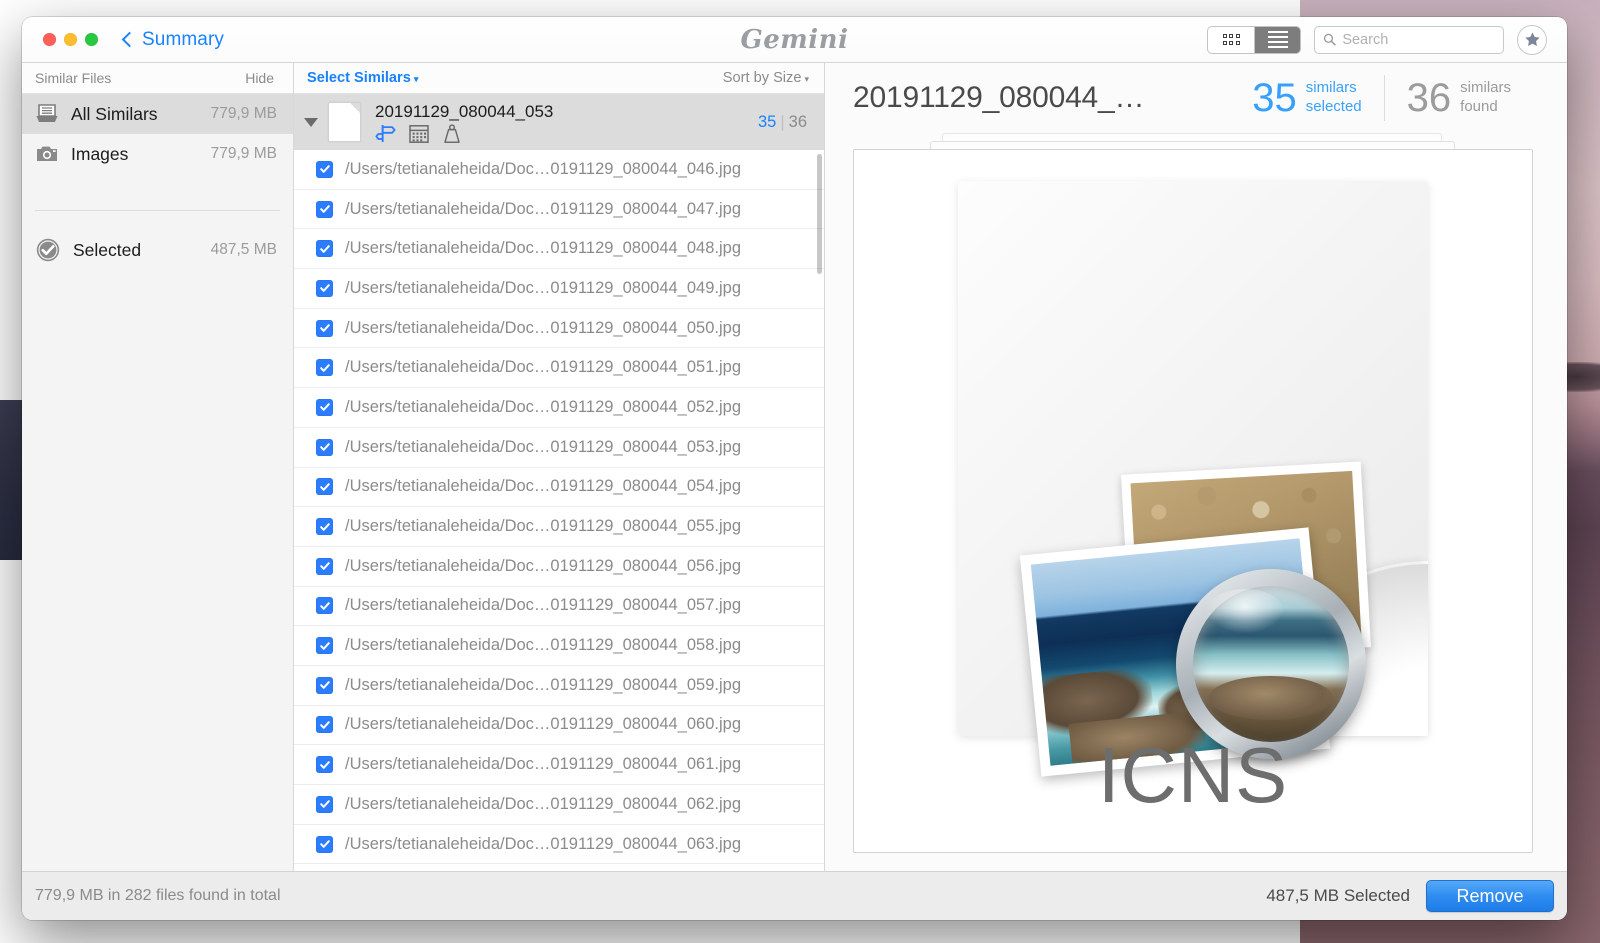  What do you see at coordinates (311, 122) in the screenshot?
I see `disclosure-triangle-icon` at bounding box center [311, 122].